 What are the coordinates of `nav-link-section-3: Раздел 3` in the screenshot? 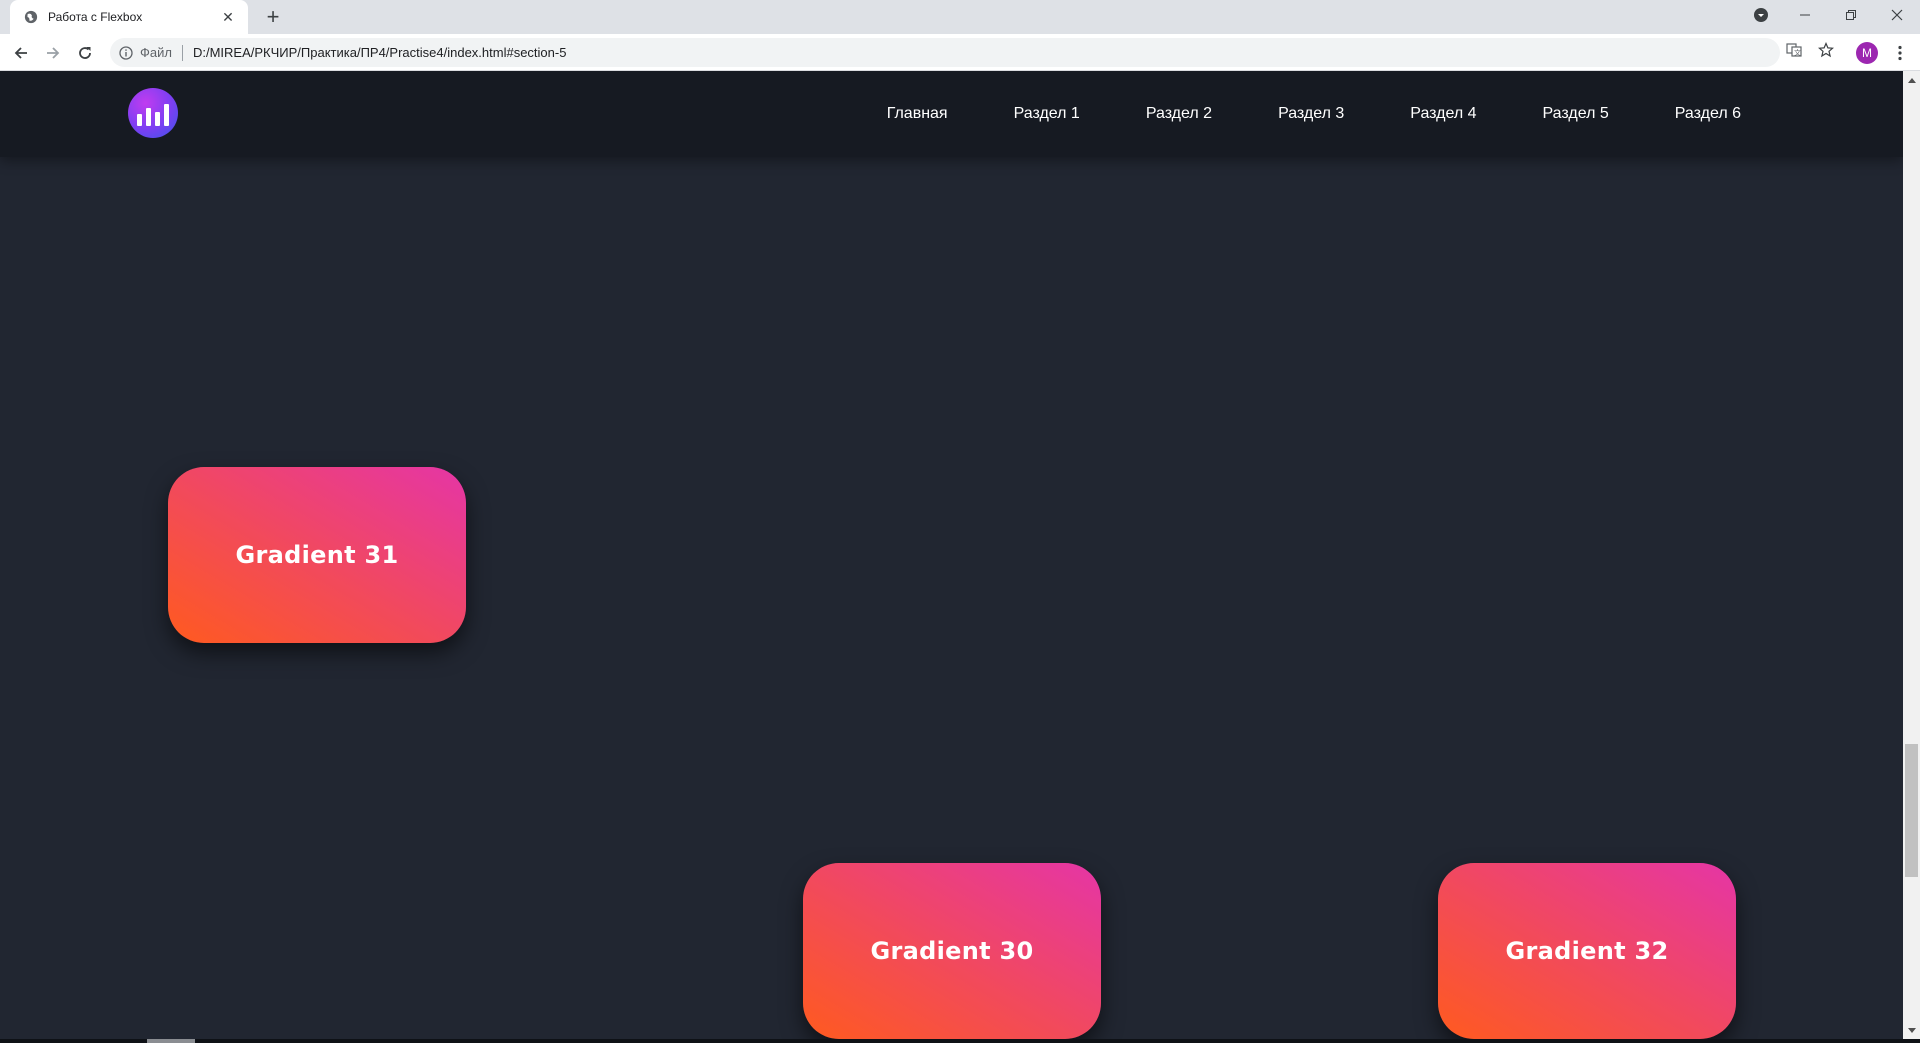 It's located at (1311, 114).